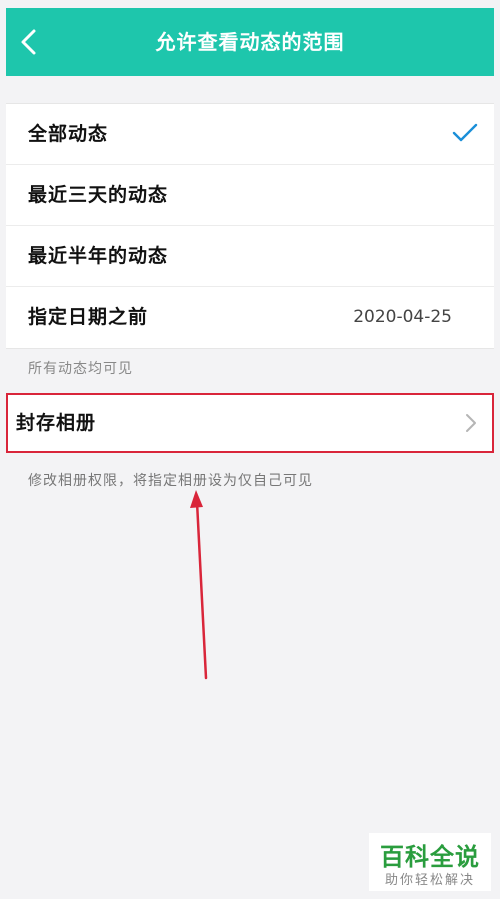 The width and height of the screenshot is (500, 899). What do you see at coordinates (250, 134) in the screenshot?
I see `option-all-posts: 全部动态` at bounding box center [250, 134].